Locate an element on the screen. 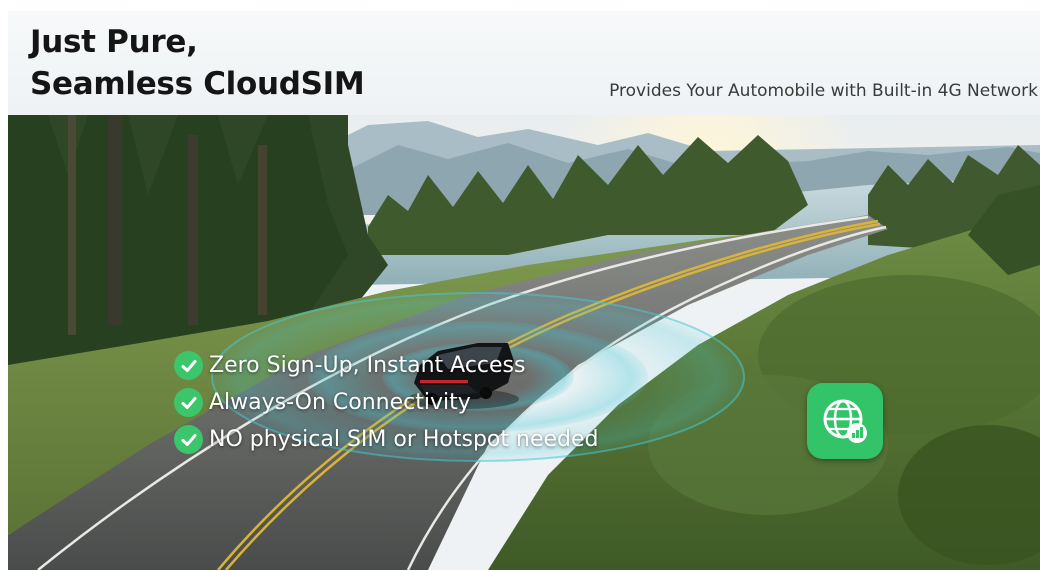 The height and width of the screenshot is (570, 1040). globe-signal-icon is located at coordinates (845, 421).